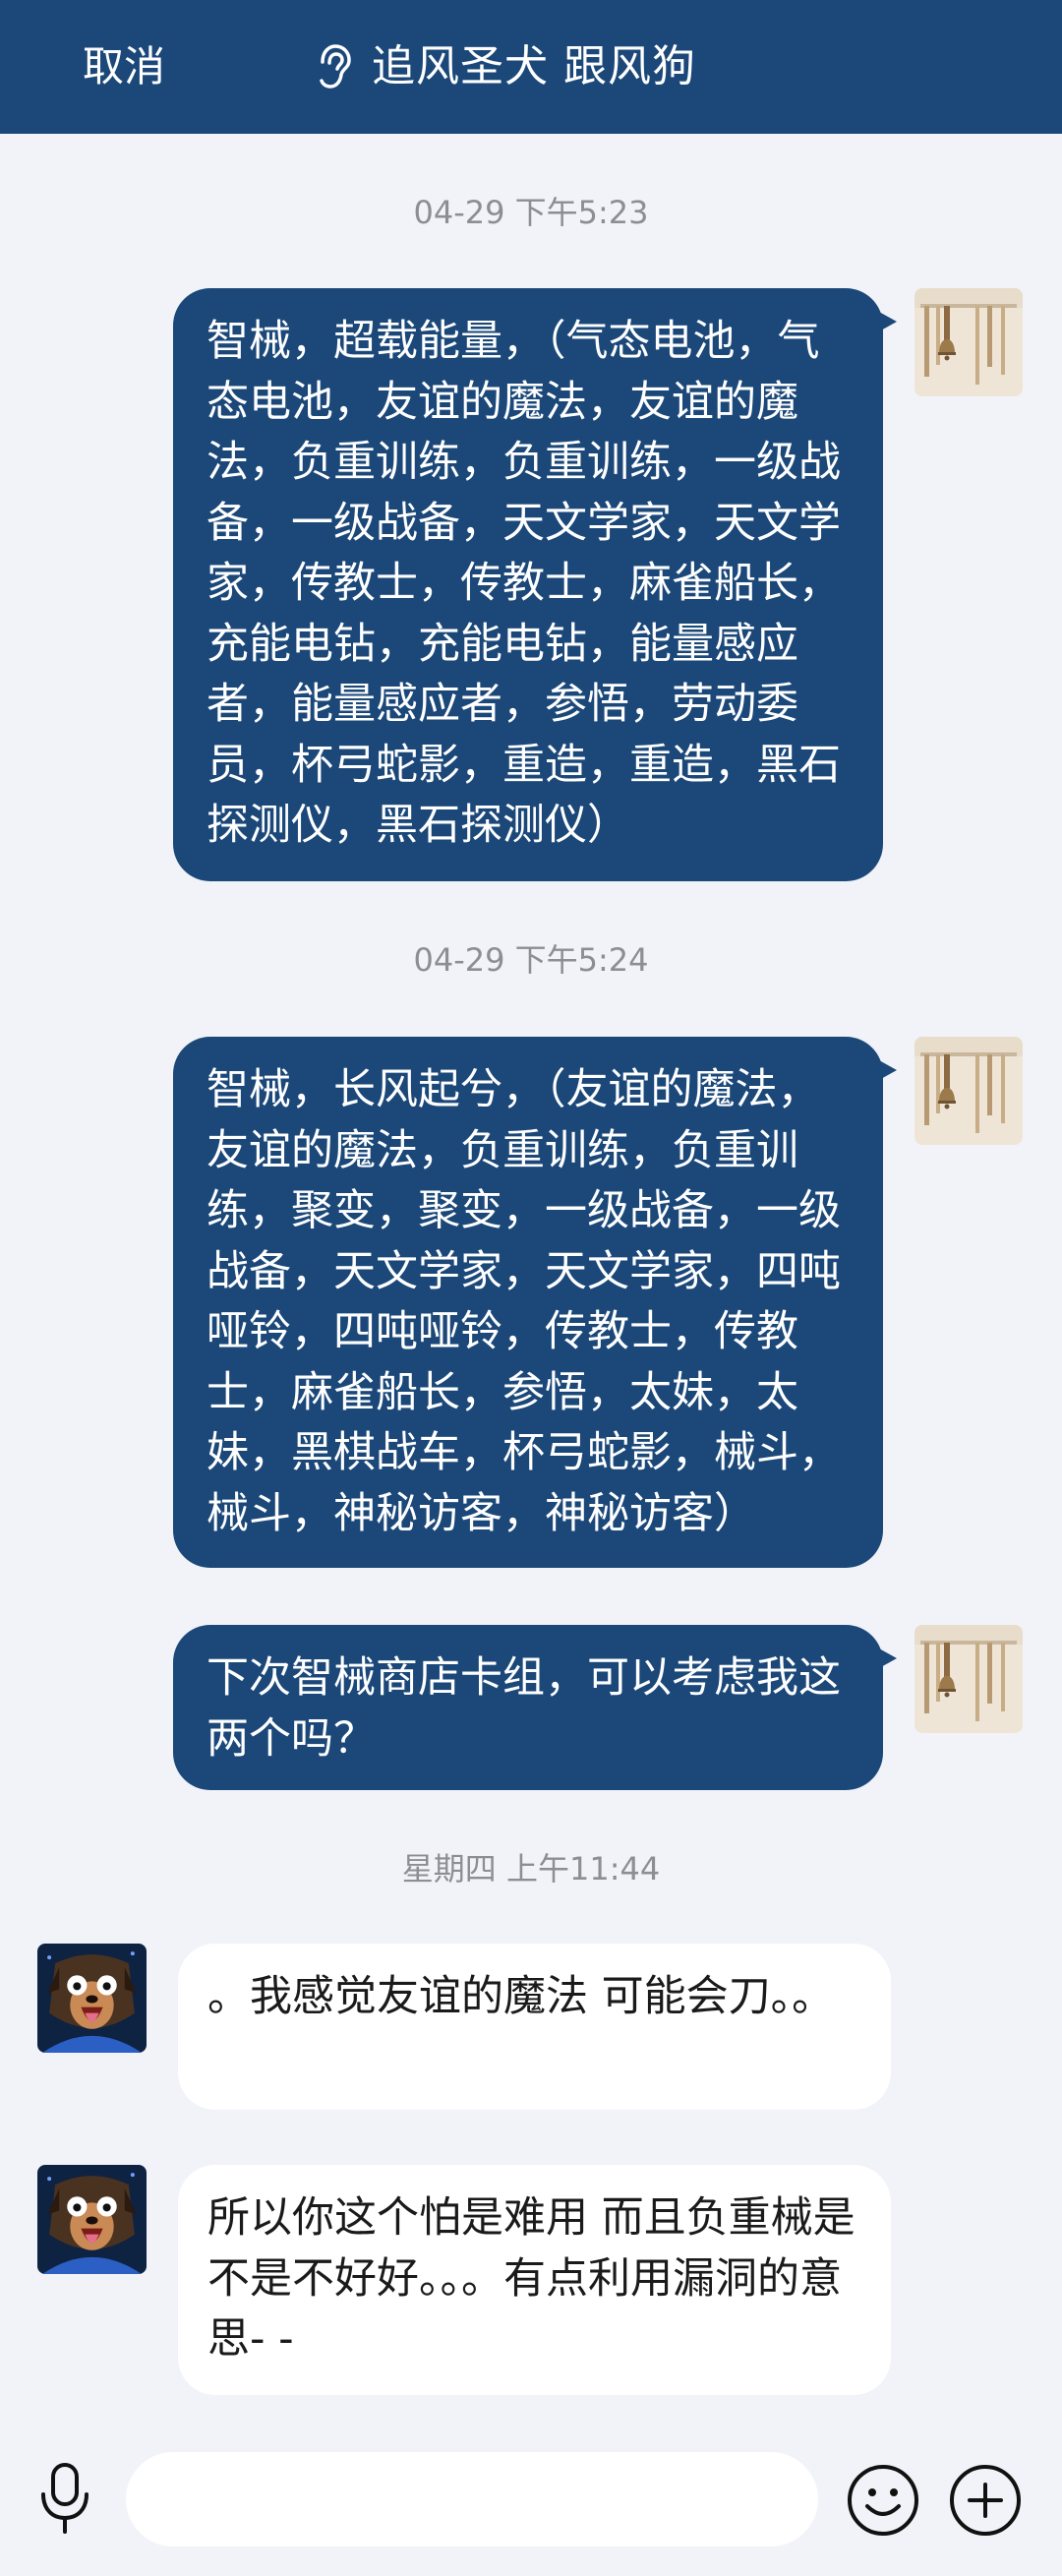  Describe the element at coordinates (531, 960) in the screenshot. I see `timestamp: 04-29 下午5:24` at that location.